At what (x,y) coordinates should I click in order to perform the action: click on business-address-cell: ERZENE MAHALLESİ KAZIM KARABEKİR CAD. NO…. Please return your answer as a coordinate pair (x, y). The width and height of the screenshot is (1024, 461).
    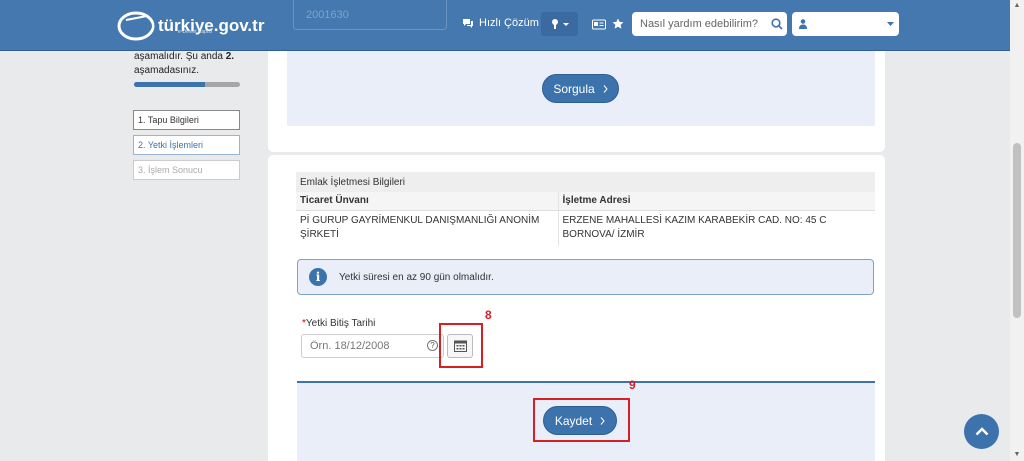
    Looking at the image, I should click on (694, 228).